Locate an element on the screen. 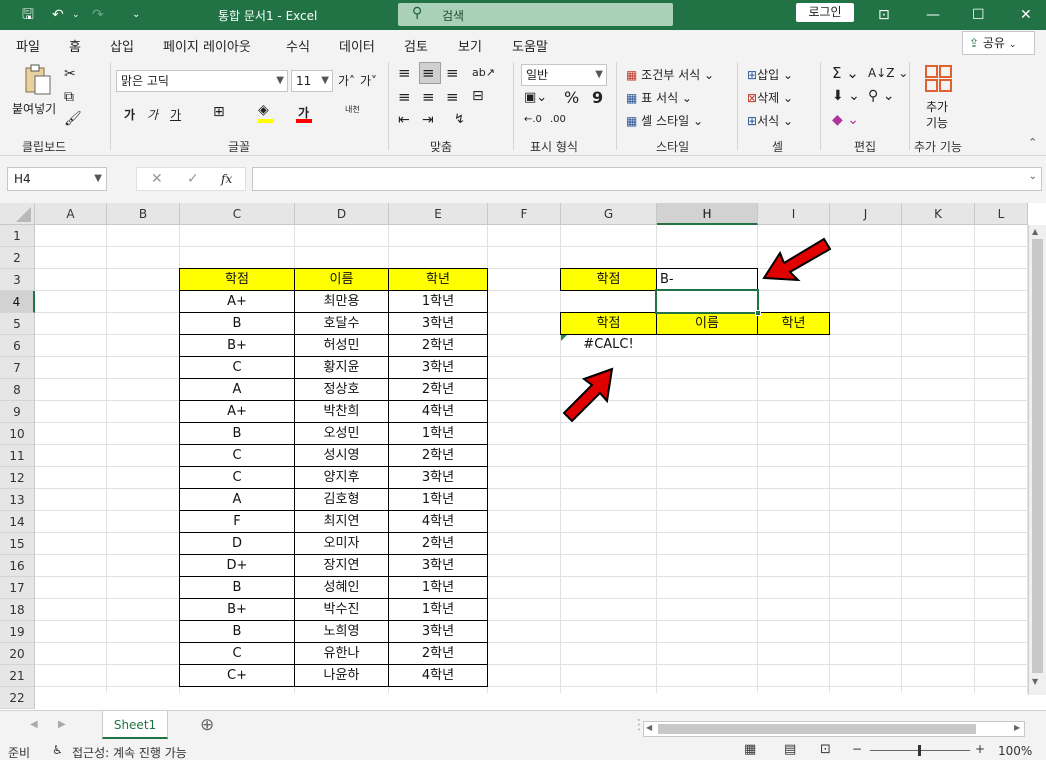 The width and height of the screenshot is (1046, 761). ribbon-display-icon: ⊡ is located at coordinates (884, 15).